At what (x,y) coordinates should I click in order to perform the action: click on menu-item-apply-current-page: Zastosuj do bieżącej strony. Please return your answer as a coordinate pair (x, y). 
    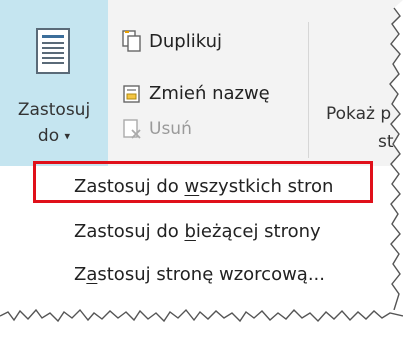
    Looking at the image, I should click on (197, 231).